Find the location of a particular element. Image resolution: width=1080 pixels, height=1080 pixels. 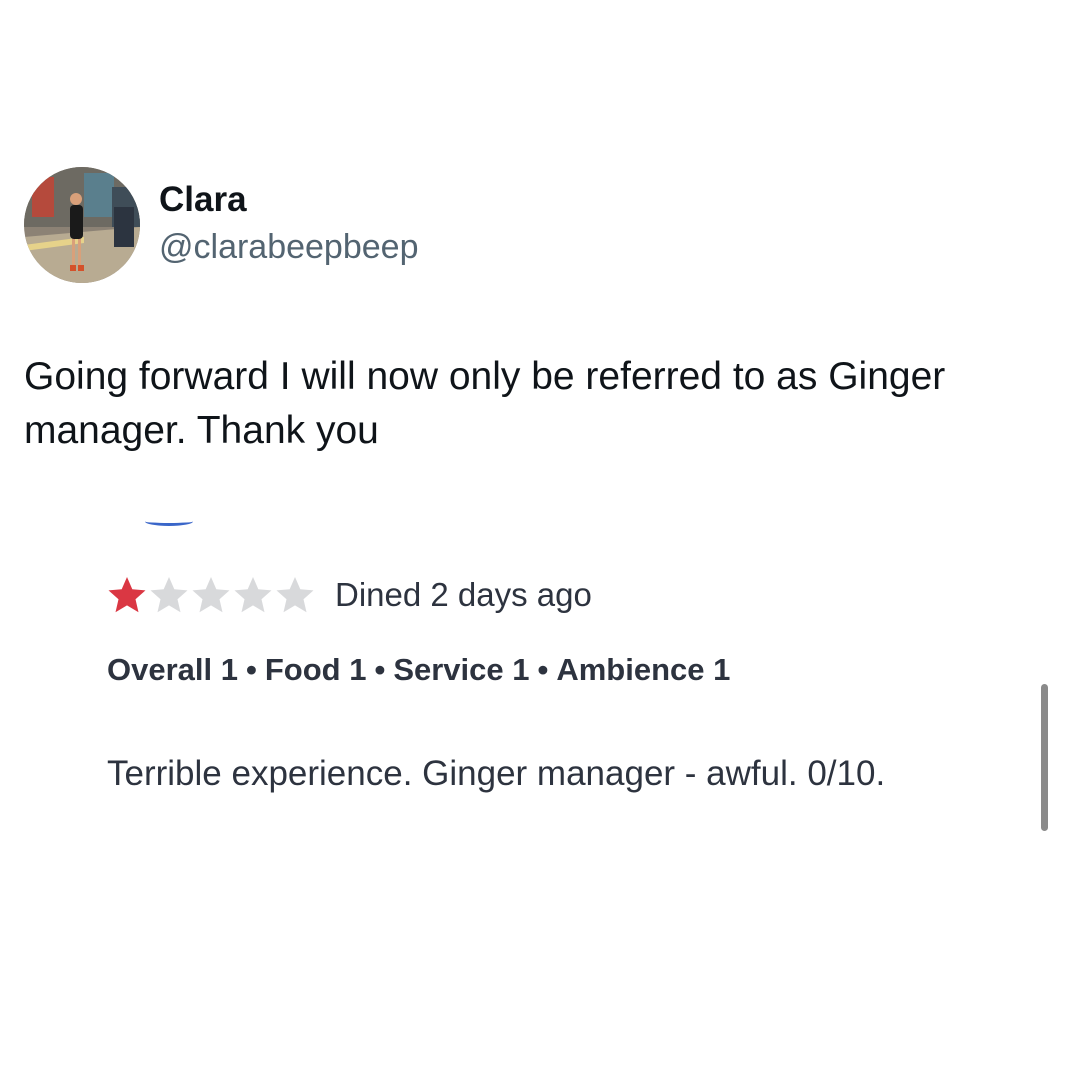

avatar is located at coordinates (82, 225).